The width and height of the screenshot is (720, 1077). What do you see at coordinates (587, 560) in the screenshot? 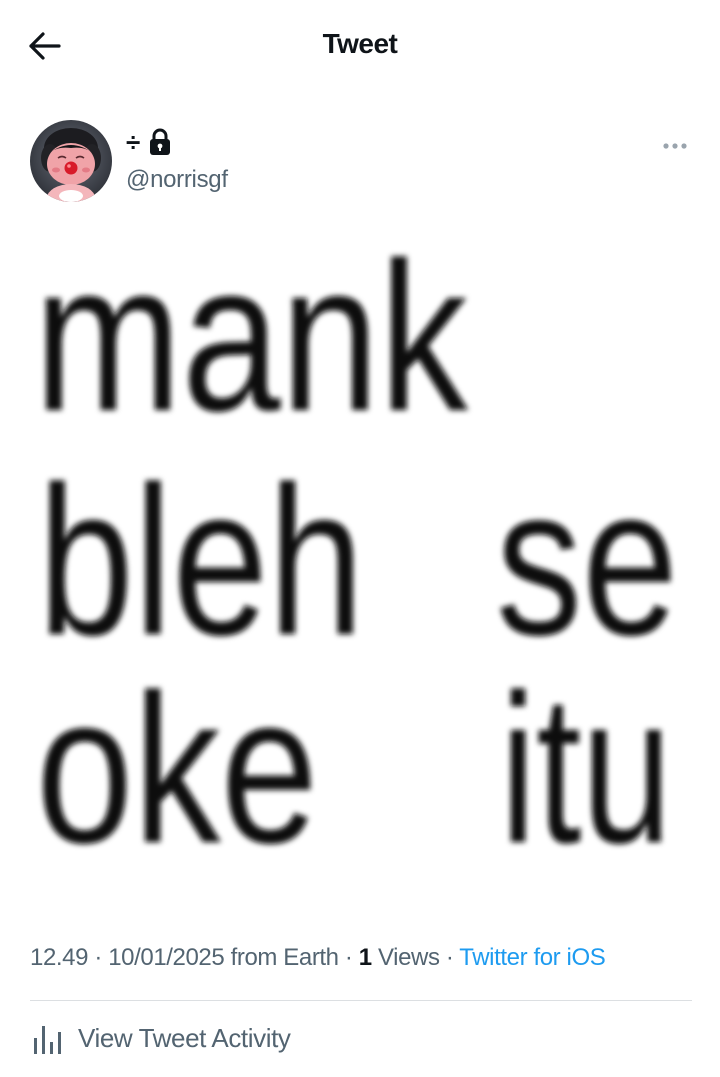
I see `media-word-se: se` at bounding box center [587, 560].